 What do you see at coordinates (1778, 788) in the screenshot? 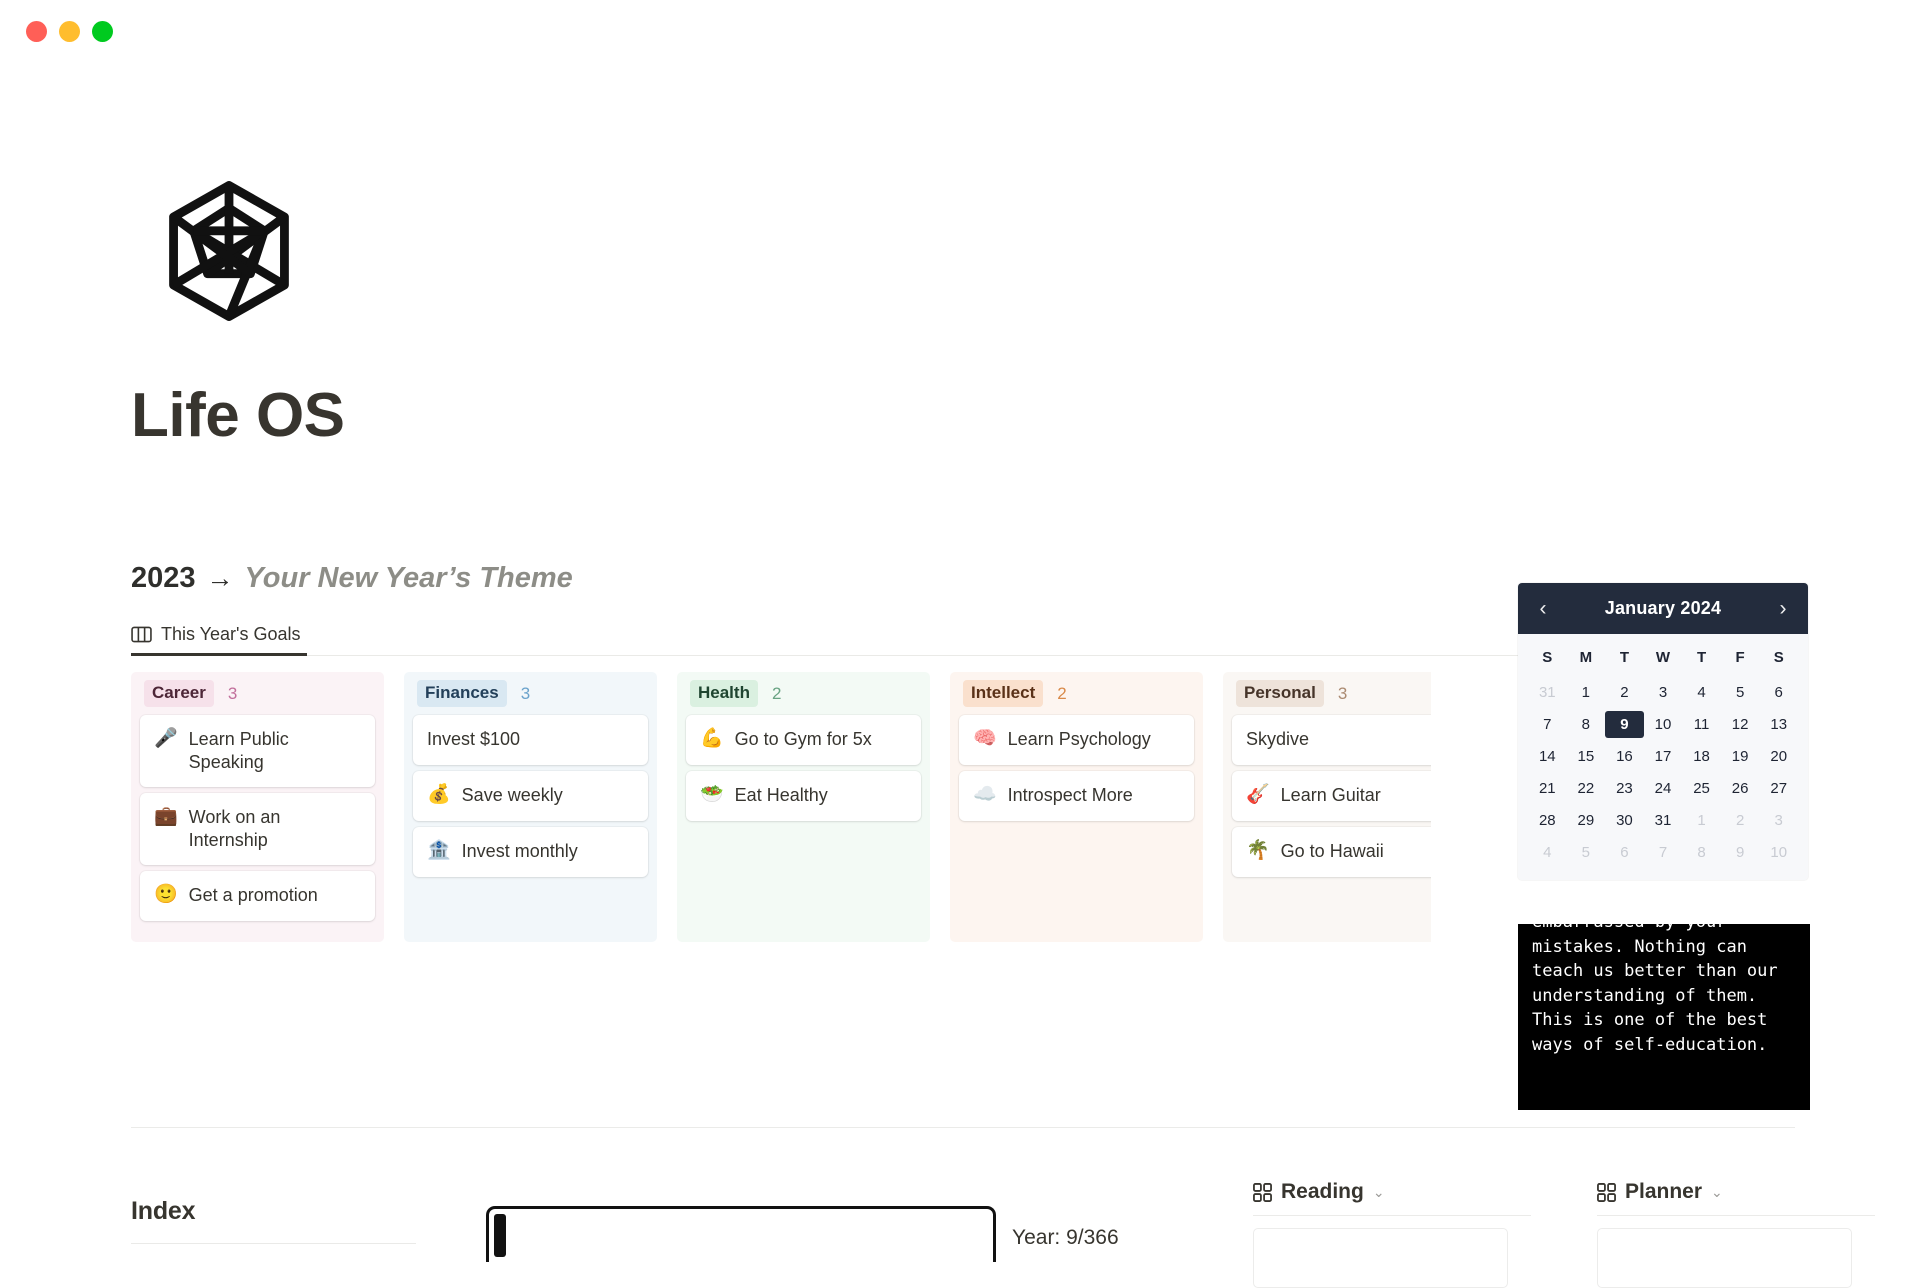
I see `calendar-day: 27` at bounding box center [1778, 788].